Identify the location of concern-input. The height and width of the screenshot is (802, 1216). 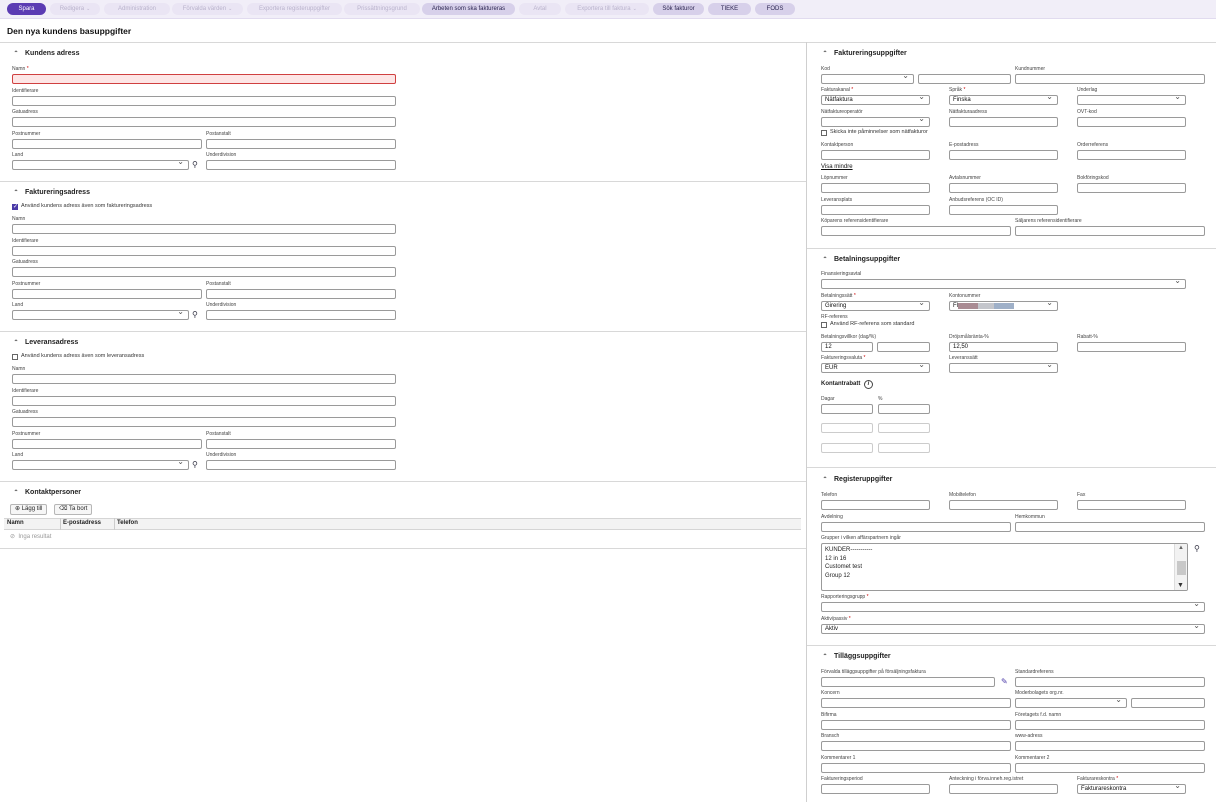
(916, 703).